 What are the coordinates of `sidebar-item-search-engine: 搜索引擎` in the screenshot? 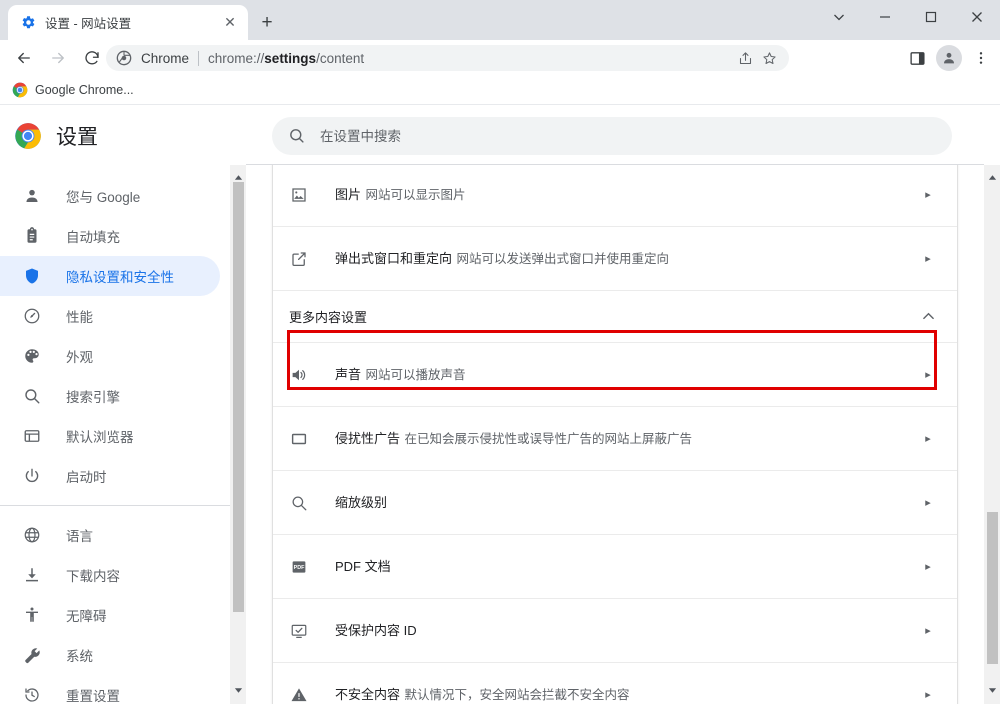 It's located at (110, 396).